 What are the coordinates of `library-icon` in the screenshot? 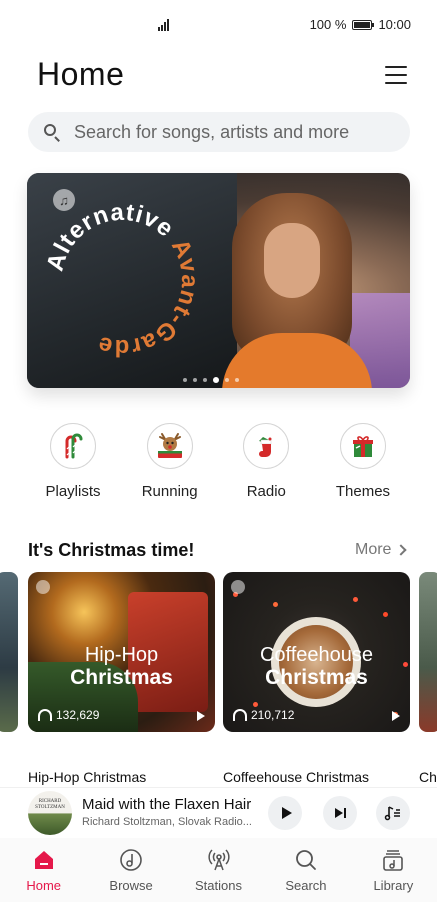 It's located at (393, 860).